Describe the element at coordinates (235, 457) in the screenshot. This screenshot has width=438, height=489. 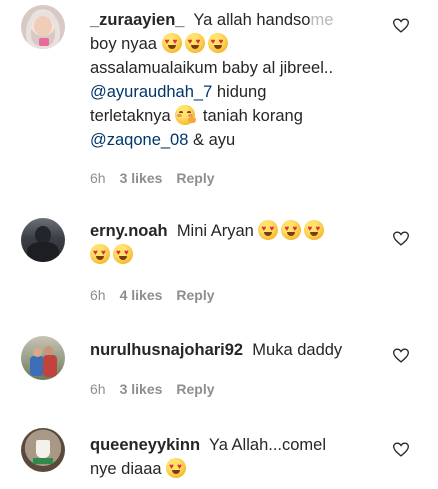
I see `comment-text: queeneyykinn Ya Allah...comel nye diaaa` at that location.